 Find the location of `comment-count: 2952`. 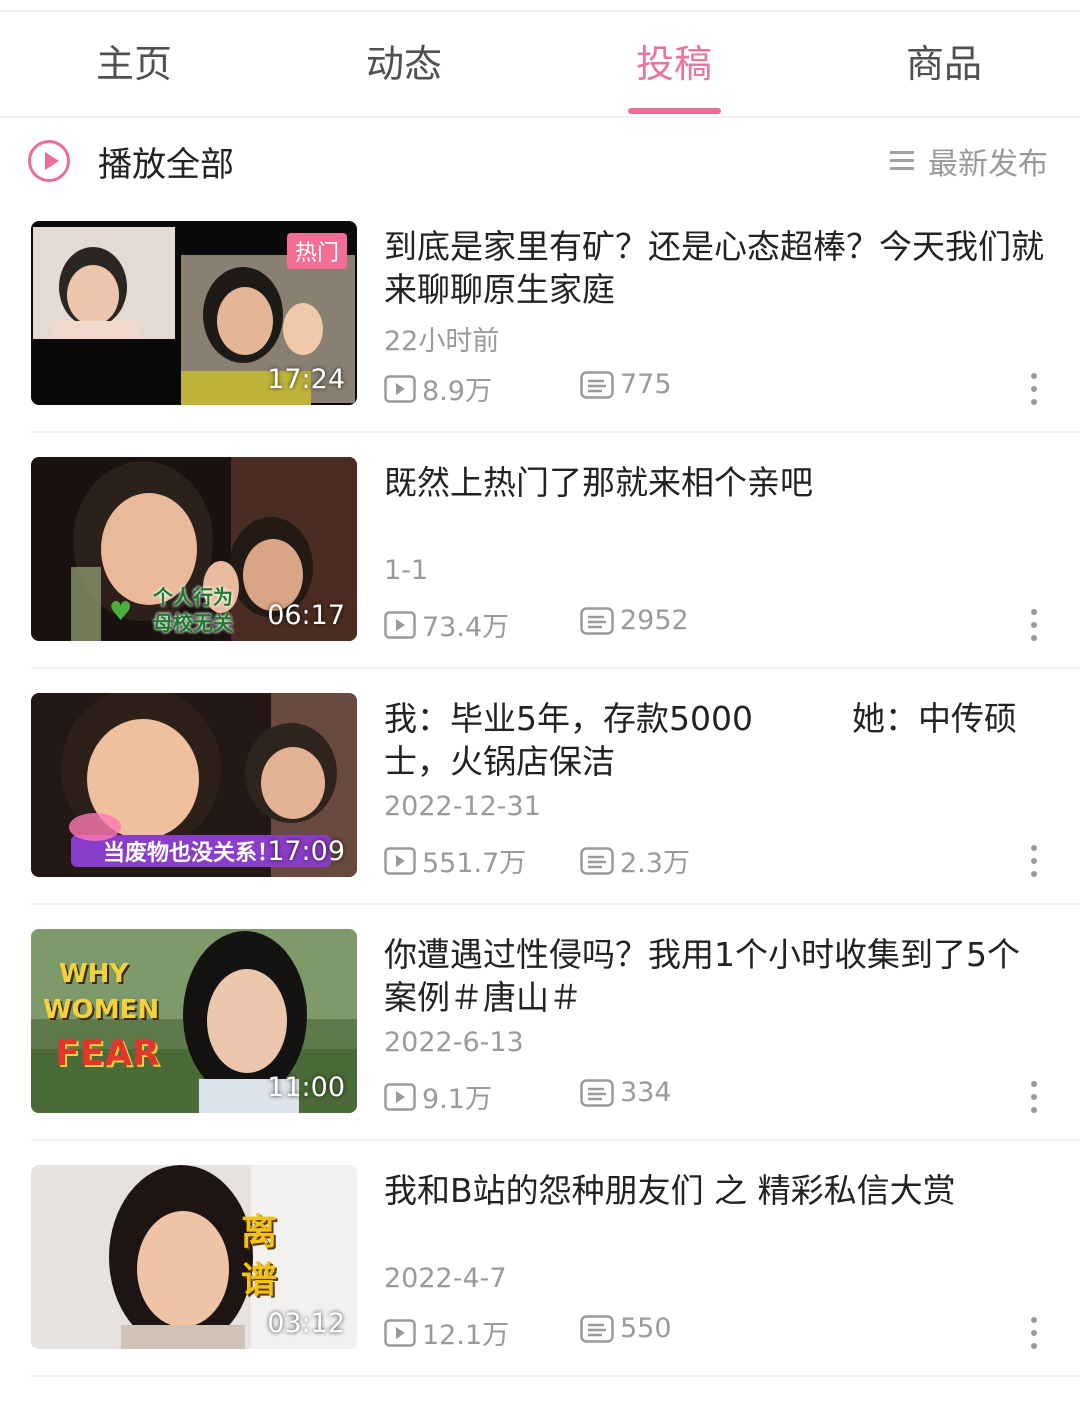

comment-count: 2952 is located at coordinates (634, 620).